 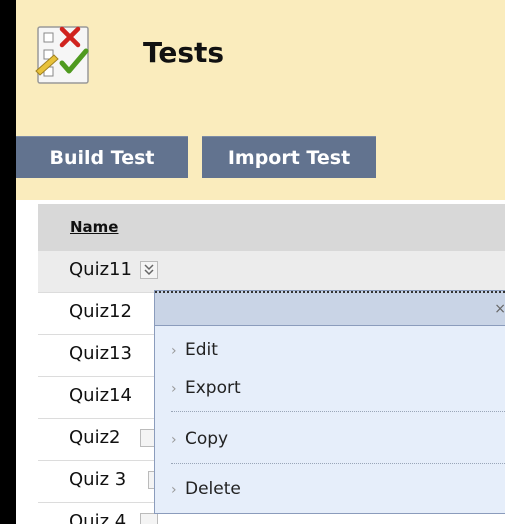 I want to click on table-row: Quiz11, so click(x=271, y=272).